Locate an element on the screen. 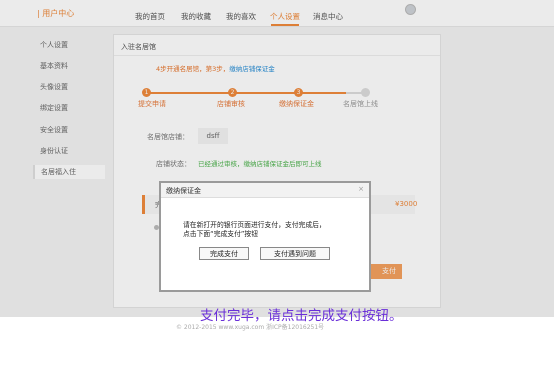  footer-copyright: © 2012-2015 www.xuga.com 浙ICP备12016251号 is located at coordinates (250, 327).